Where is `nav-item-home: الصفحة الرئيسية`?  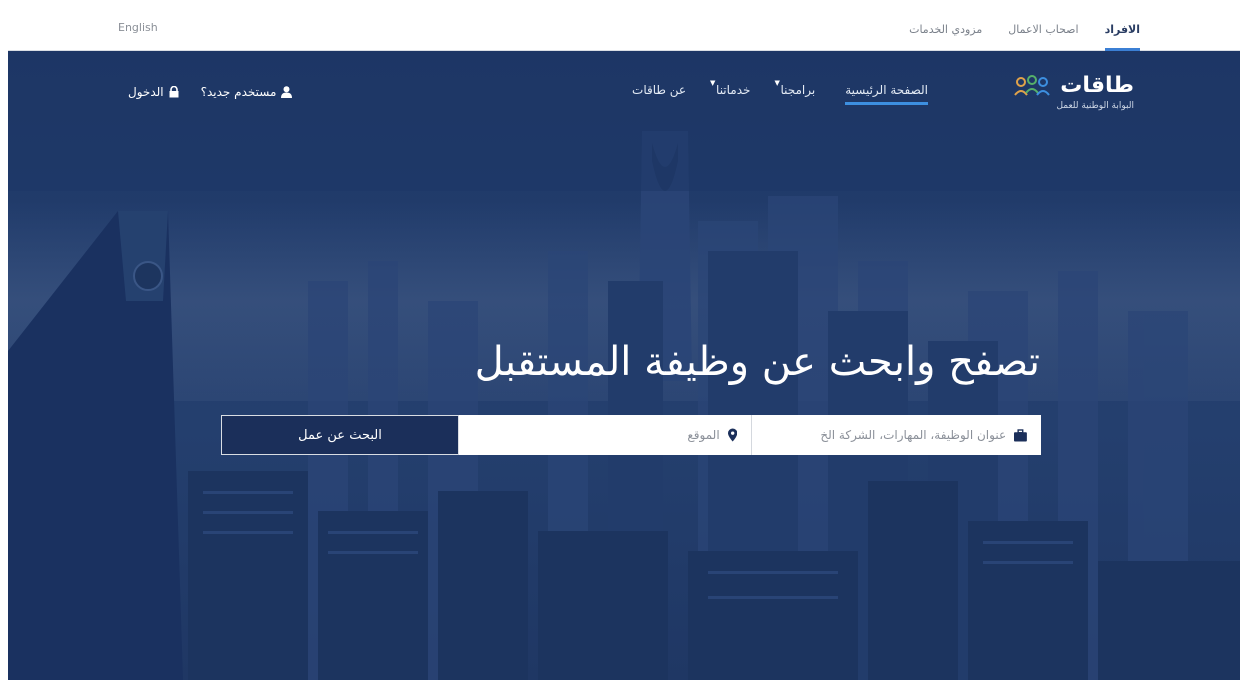 nav-item-home: الصفحة الرئيسية is located at coordinates (886, 94).